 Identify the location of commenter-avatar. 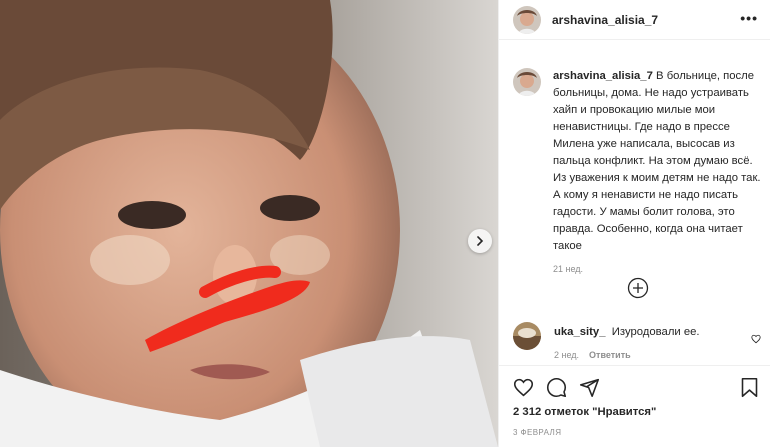
(527, 336).